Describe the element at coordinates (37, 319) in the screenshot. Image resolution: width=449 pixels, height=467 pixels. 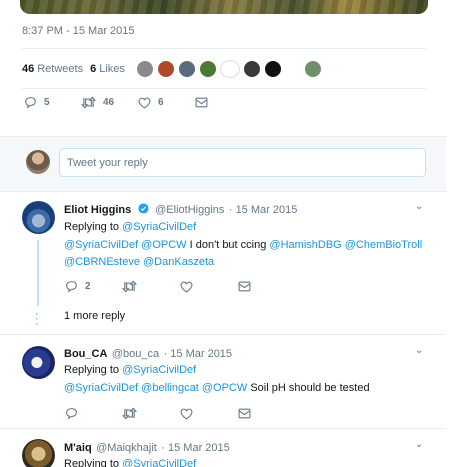
I see `thread-dots: · · ·` at that location.